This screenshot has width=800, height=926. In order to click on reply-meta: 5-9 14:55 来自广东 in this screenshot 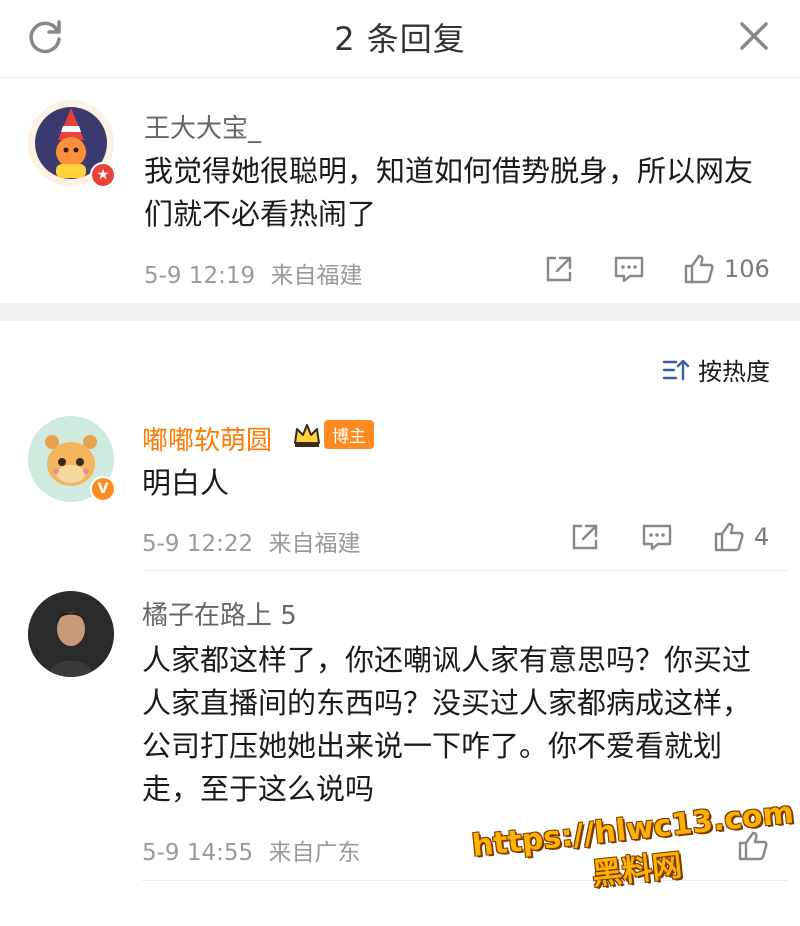, I will do `click(251, 850)`.